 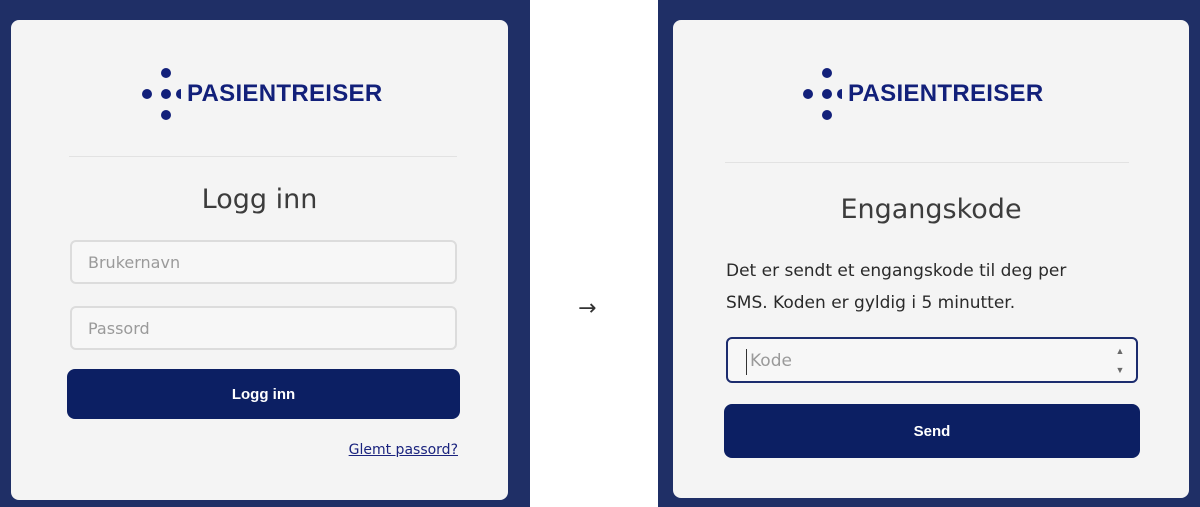 I want to click on send-button: Send, so click(x=932, y=431).